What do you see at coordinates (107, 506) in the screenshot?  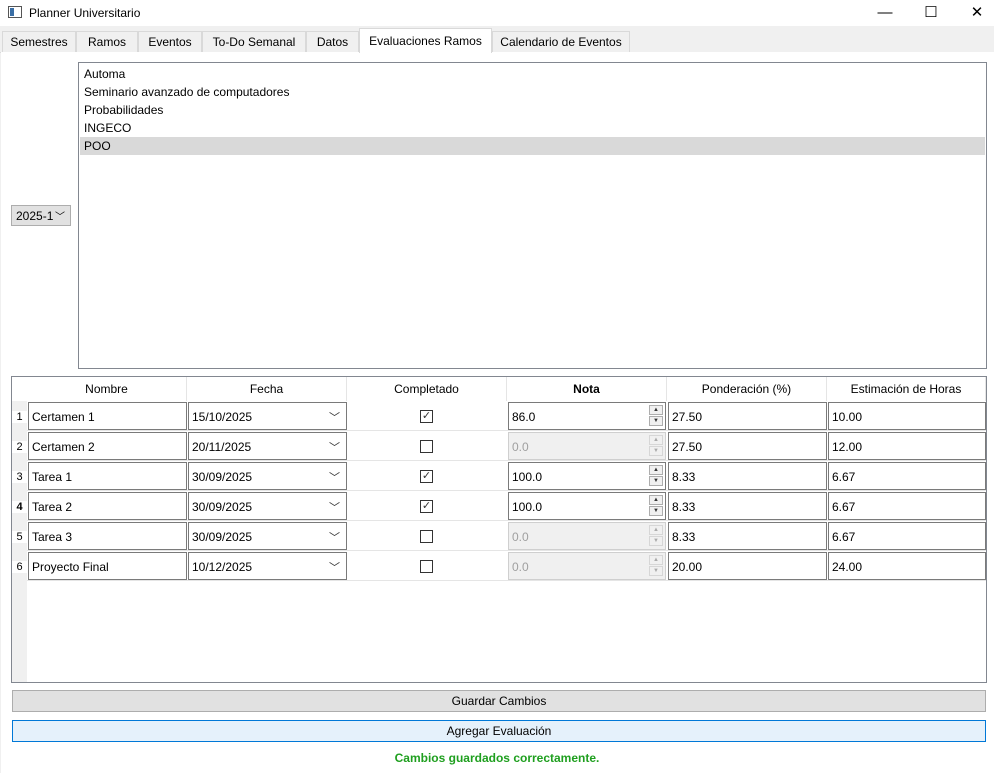 I see `nombre-cell: Tarea 2` at bounding box center [107, 506].